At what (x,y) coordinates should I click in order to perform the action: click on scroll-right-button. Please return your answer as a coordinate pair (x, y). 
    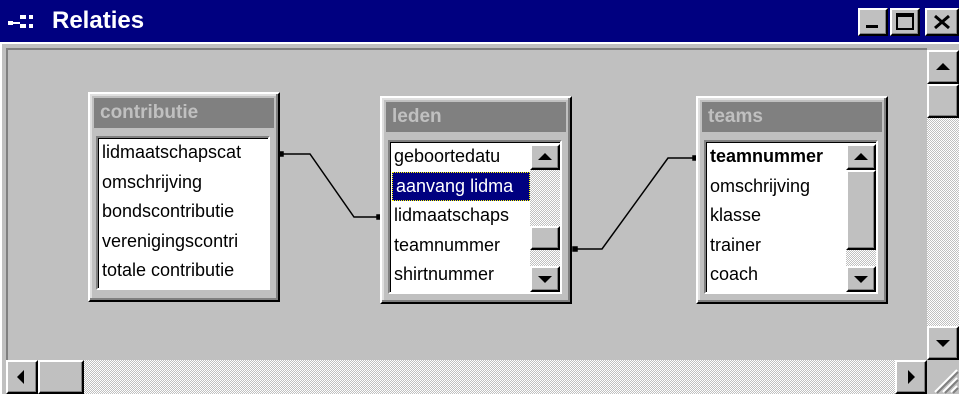
    Looking at the image, I should click on (911, 377).